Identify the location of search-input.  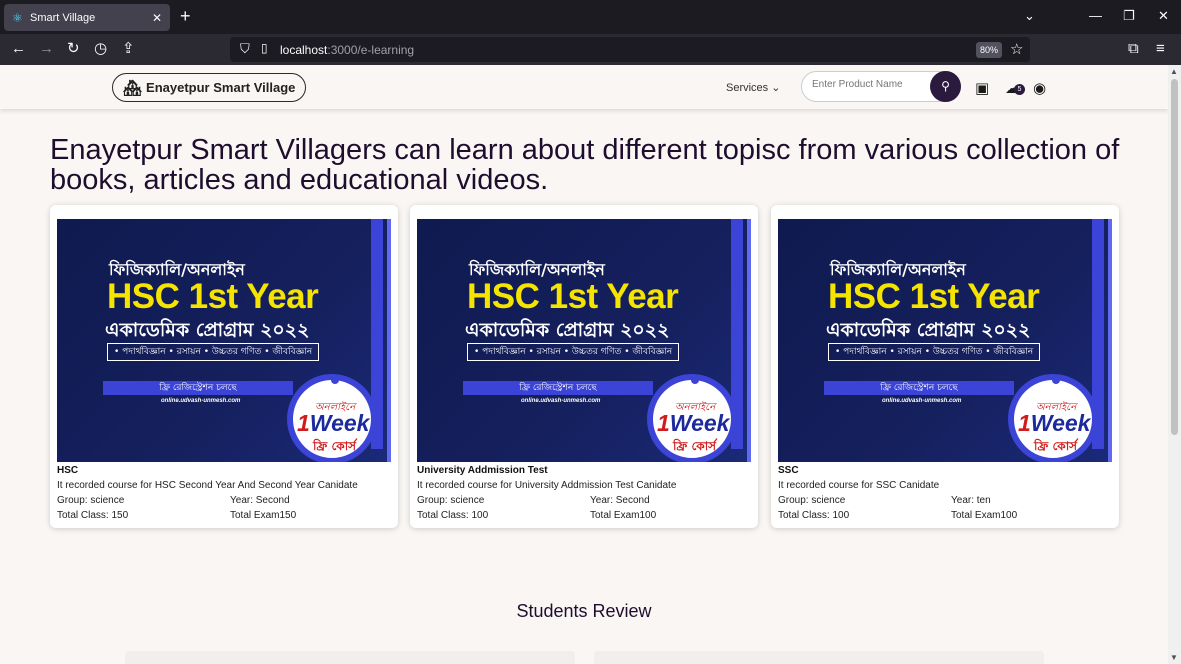
(869, 84).